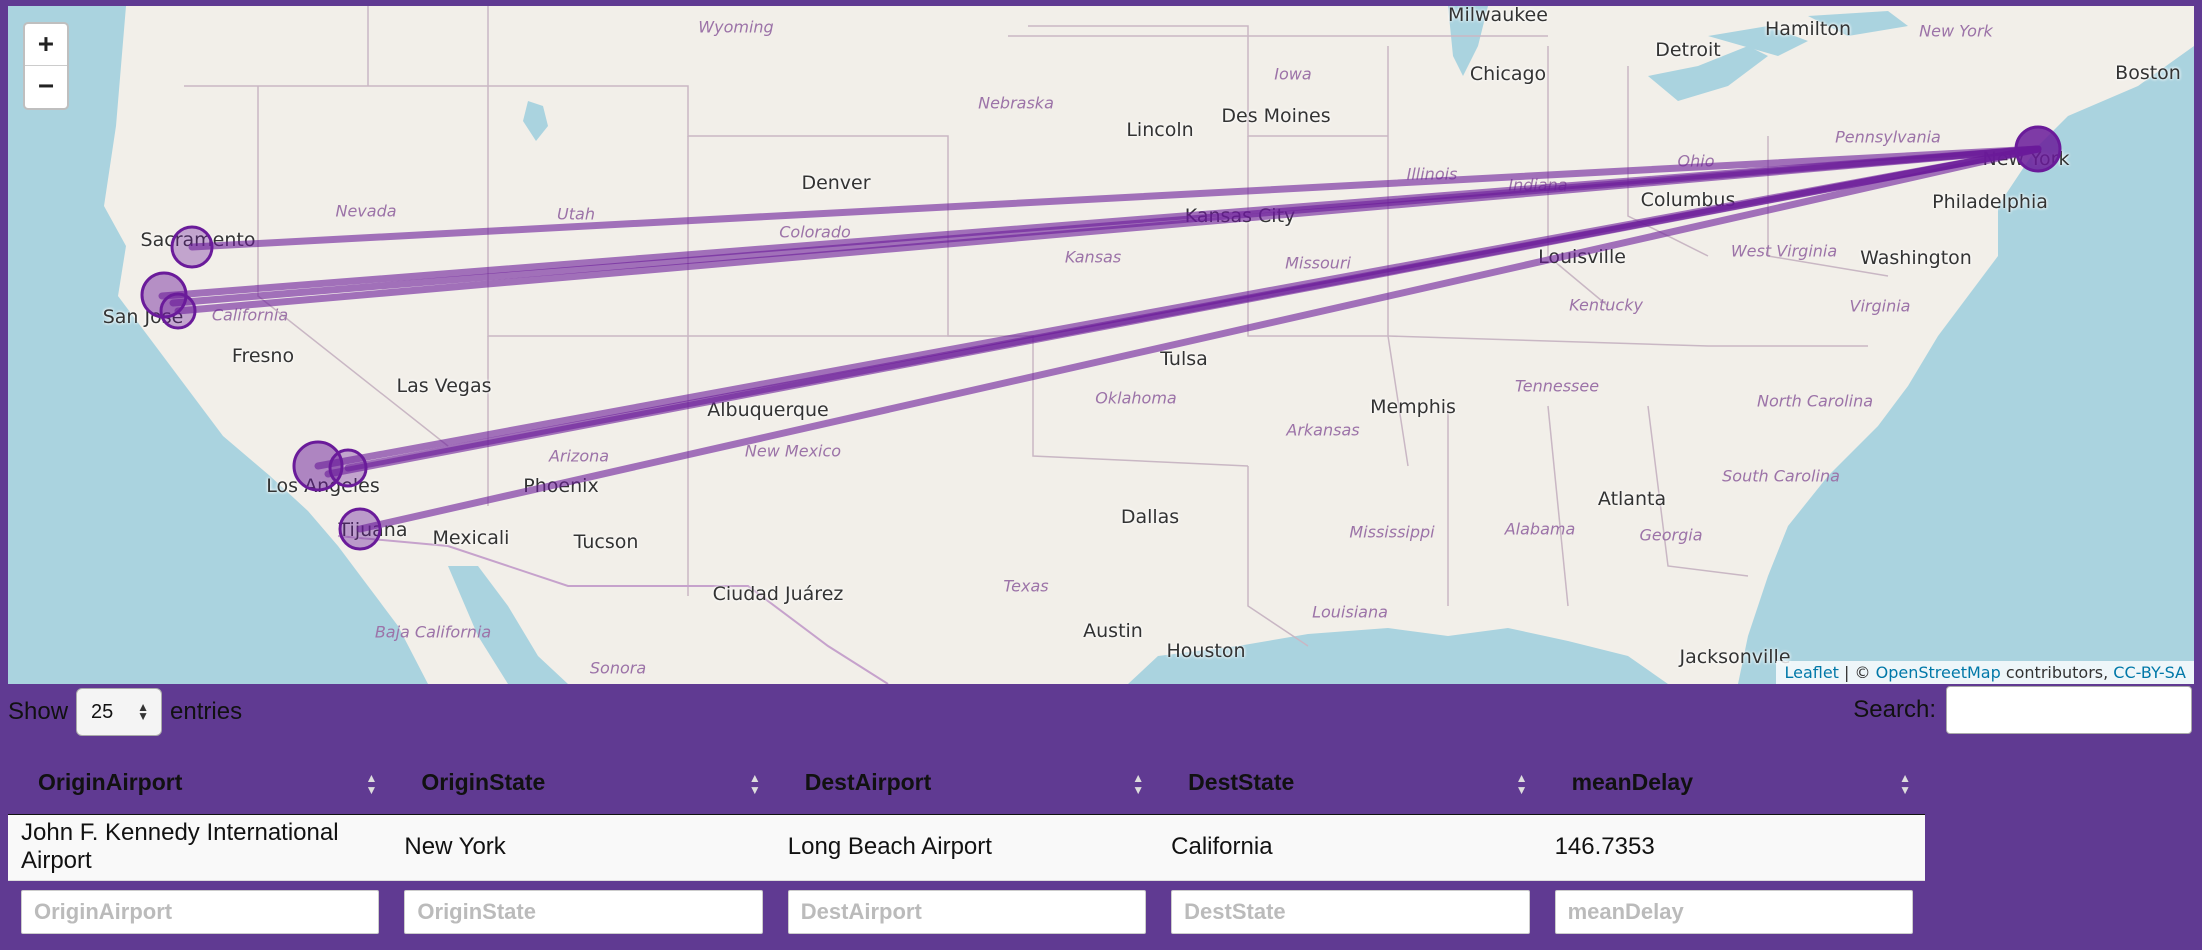  What do you see at coordinates (1811, 672) in the screenshot?
I see `leaflet-link: Leaflet` at bounding box center [1811, 672].